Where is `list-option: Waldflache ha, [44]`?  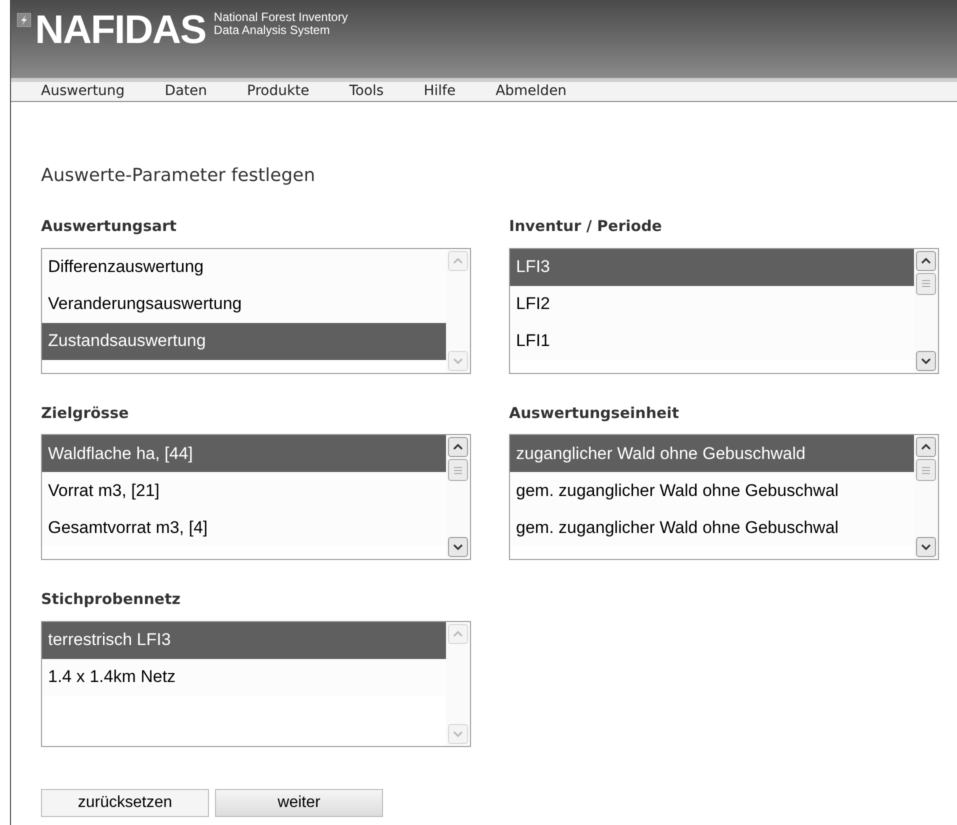
list-option: Waldflache ha, [44] is located at coordinates (244, 453).